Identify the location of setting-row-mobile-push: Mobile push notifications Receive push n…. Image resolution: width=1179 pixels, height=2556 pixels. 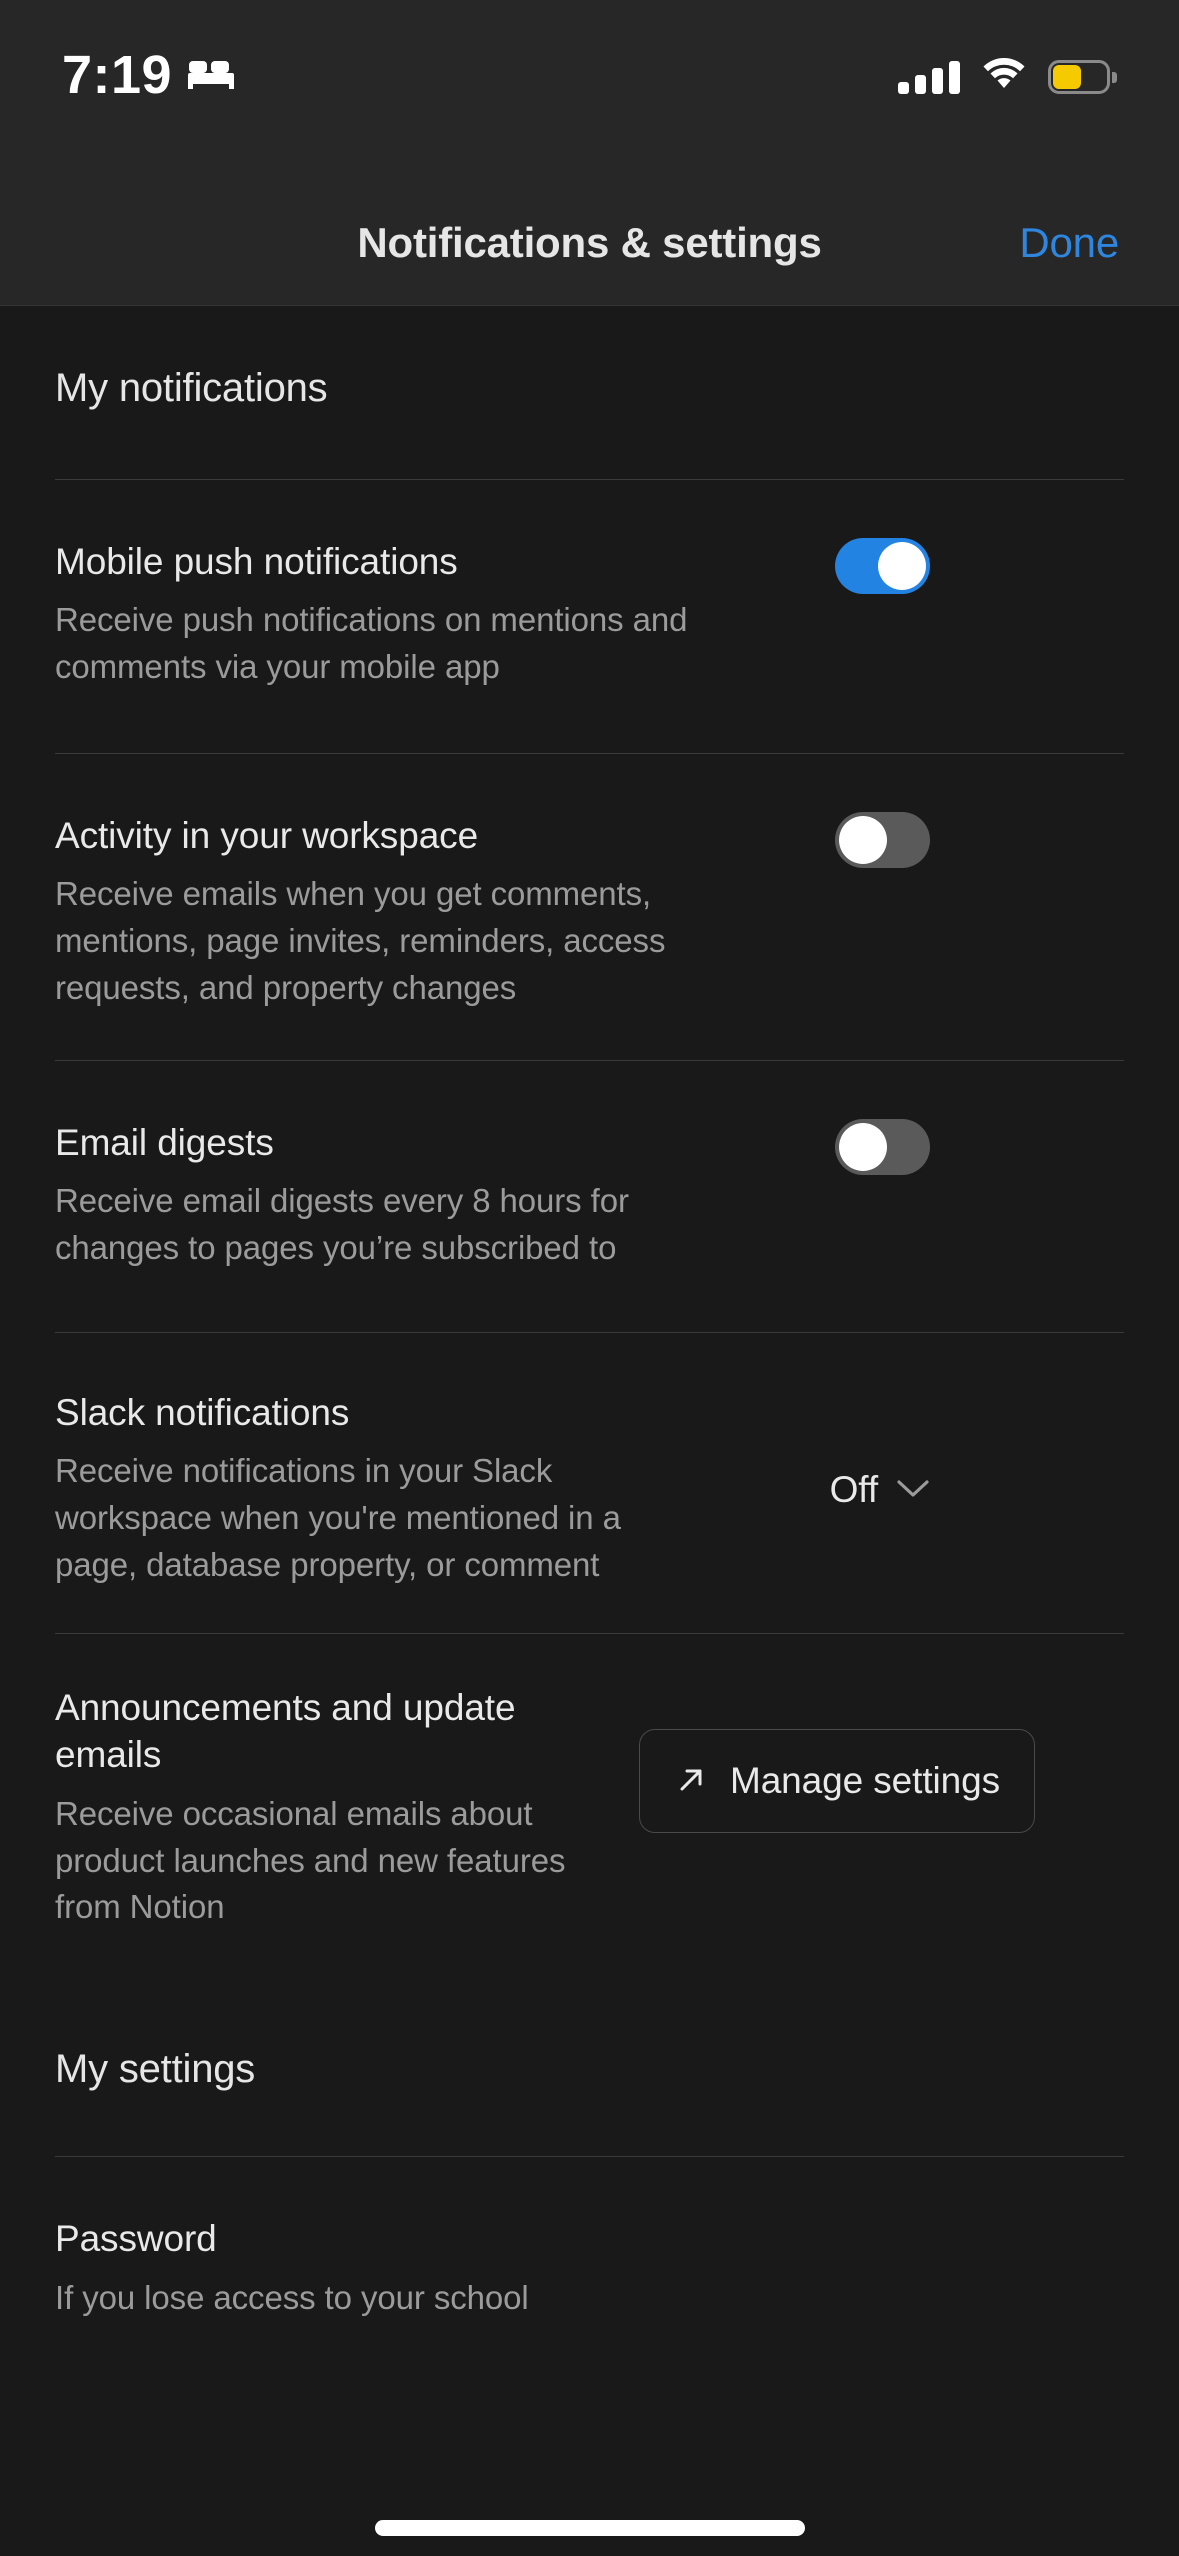
(589, 614).